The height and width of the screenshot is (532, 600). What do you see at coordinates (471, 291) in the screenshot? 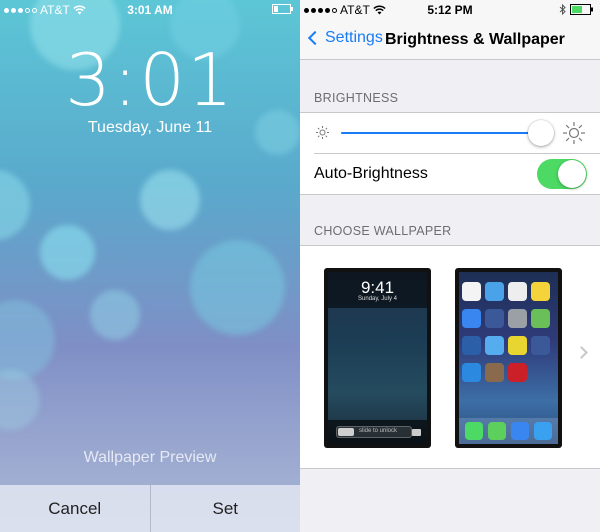
I see `calendar-app-icon` at bounding box center [471, 291].